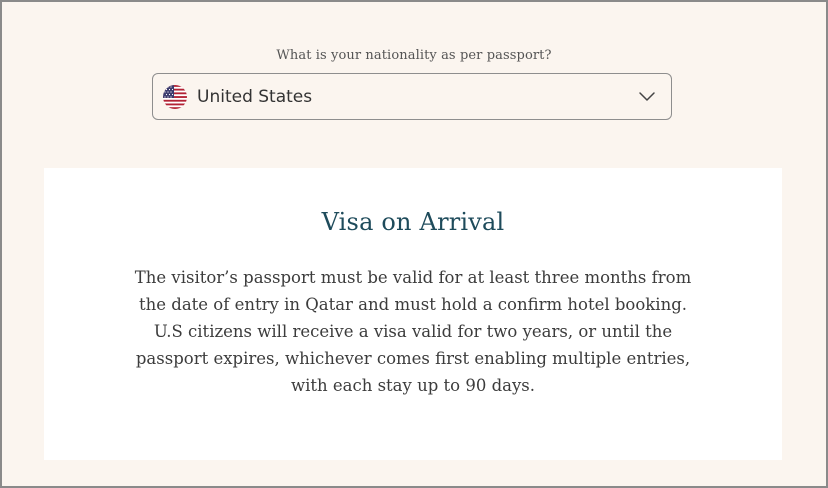 This screenshot has height=488, width=828. Describe the element at coordinates (412, 96) in the screenshot. I see `nationality-select: United States` at that location.